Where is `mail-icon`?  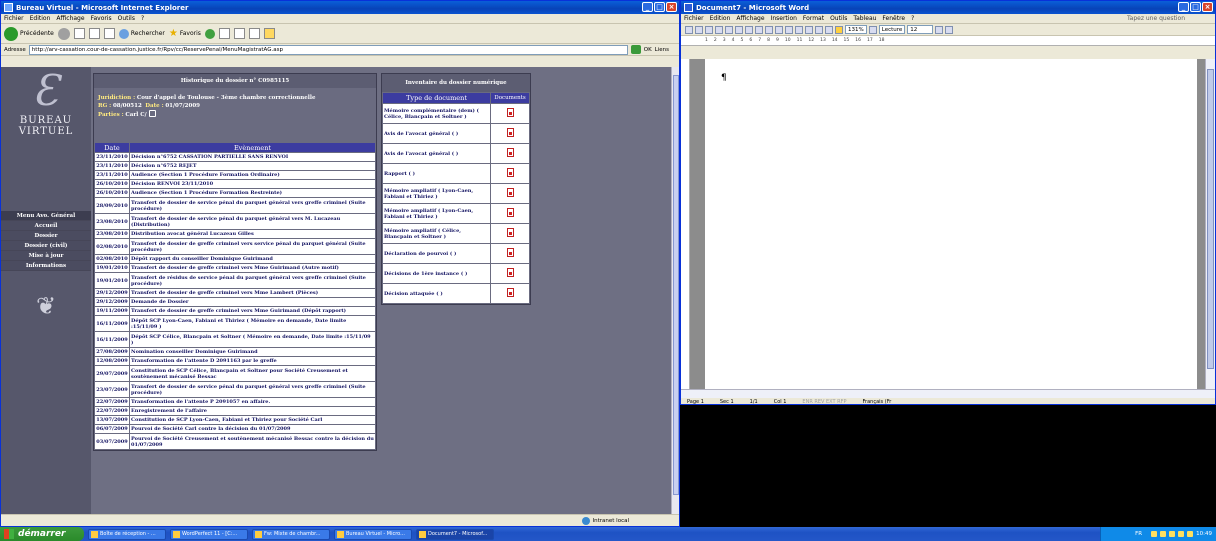 mail-icon is located at coordinates (224, 33).